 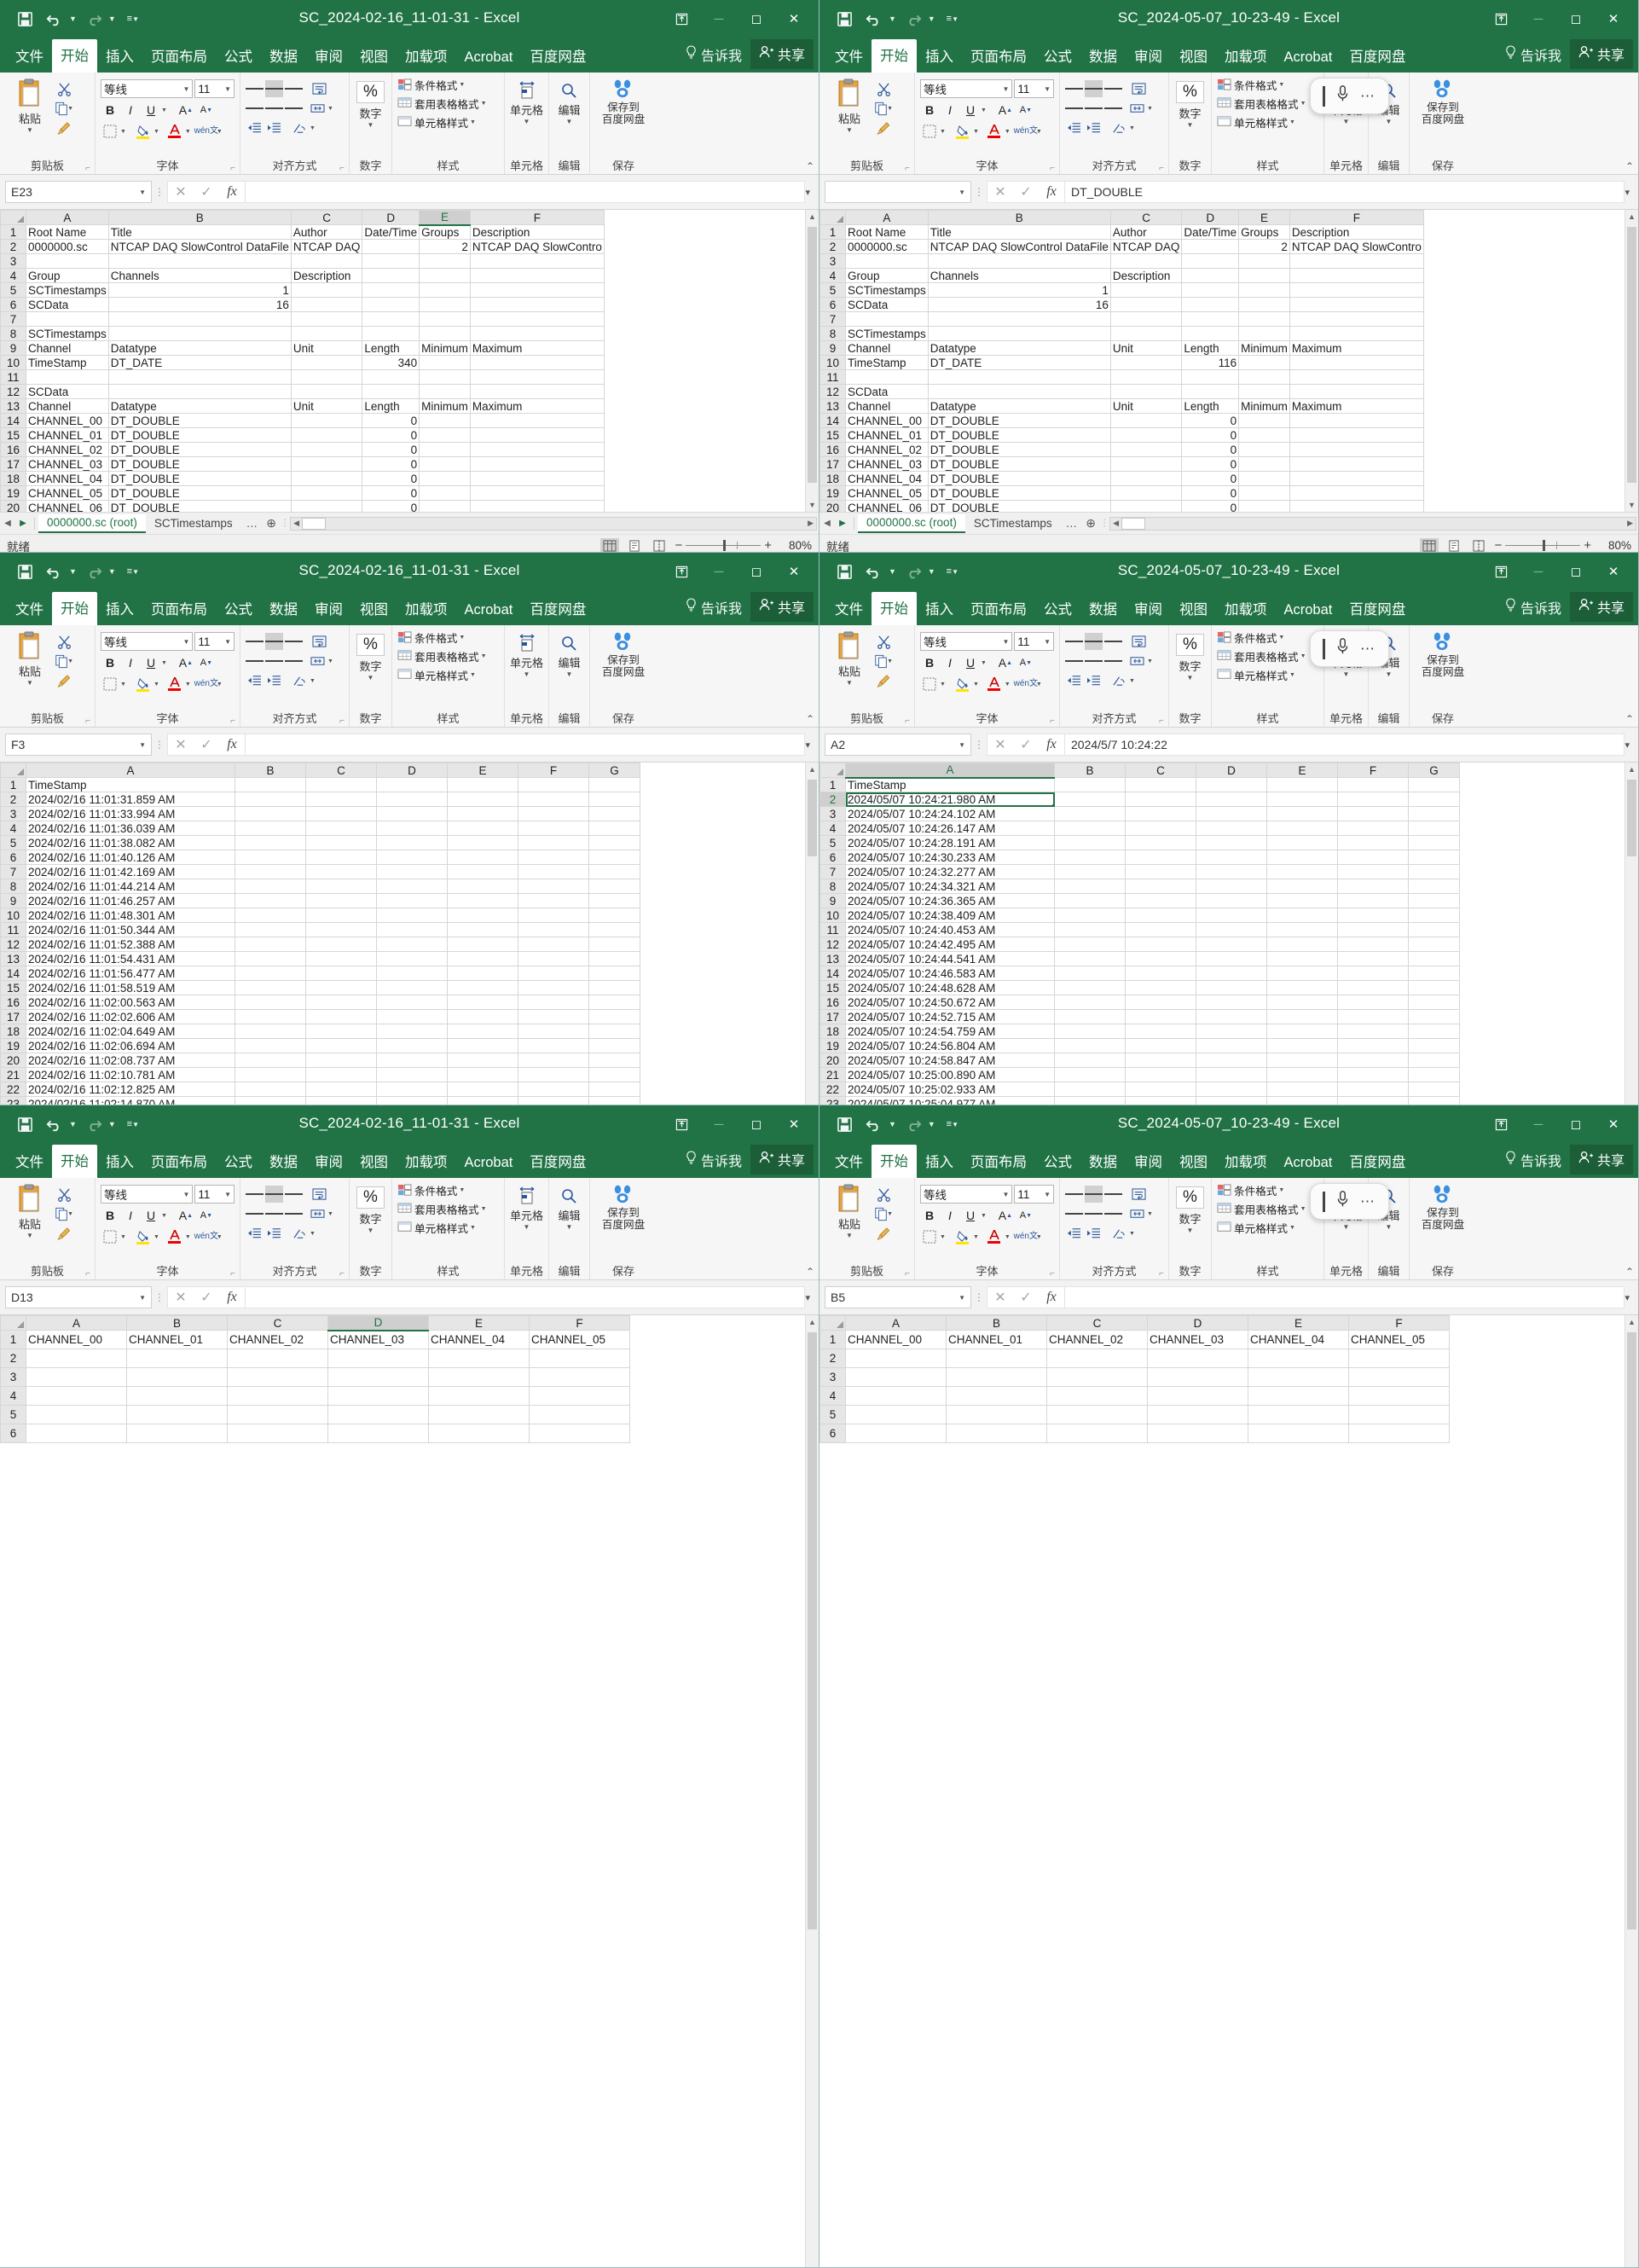 What do you see at coordinates (320, 973) in the screenshot?
I see `table-row: 14 2024/02/16 11:01:56.477 AM` at bounding box center [320, 973].